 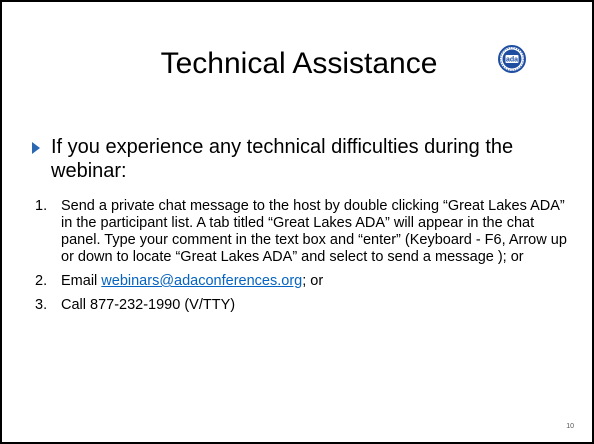 I want to click on email-suffix: ; or, so click(x=313, y=281).